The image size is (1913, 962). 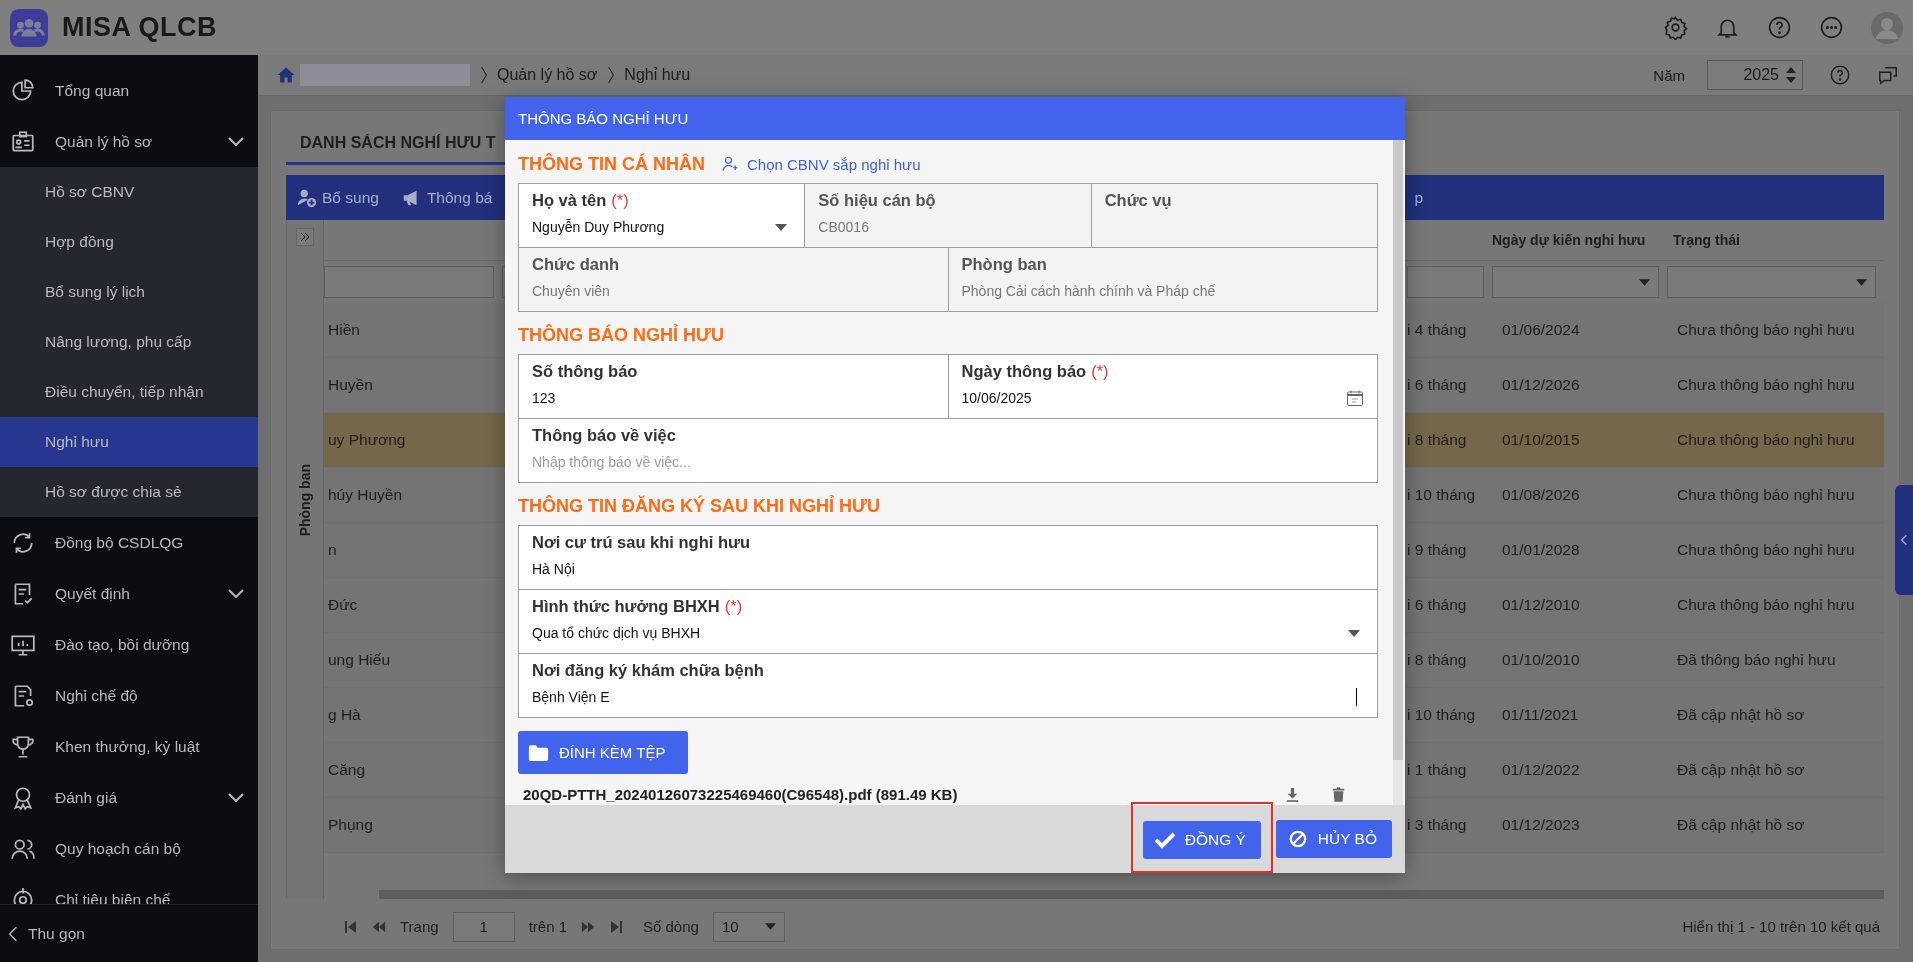 What do you see at coordinates (657, 75) in the screenshot?
I see `breadcrumb-item: Nghỉ hưu` at bounding box center [657, 75].